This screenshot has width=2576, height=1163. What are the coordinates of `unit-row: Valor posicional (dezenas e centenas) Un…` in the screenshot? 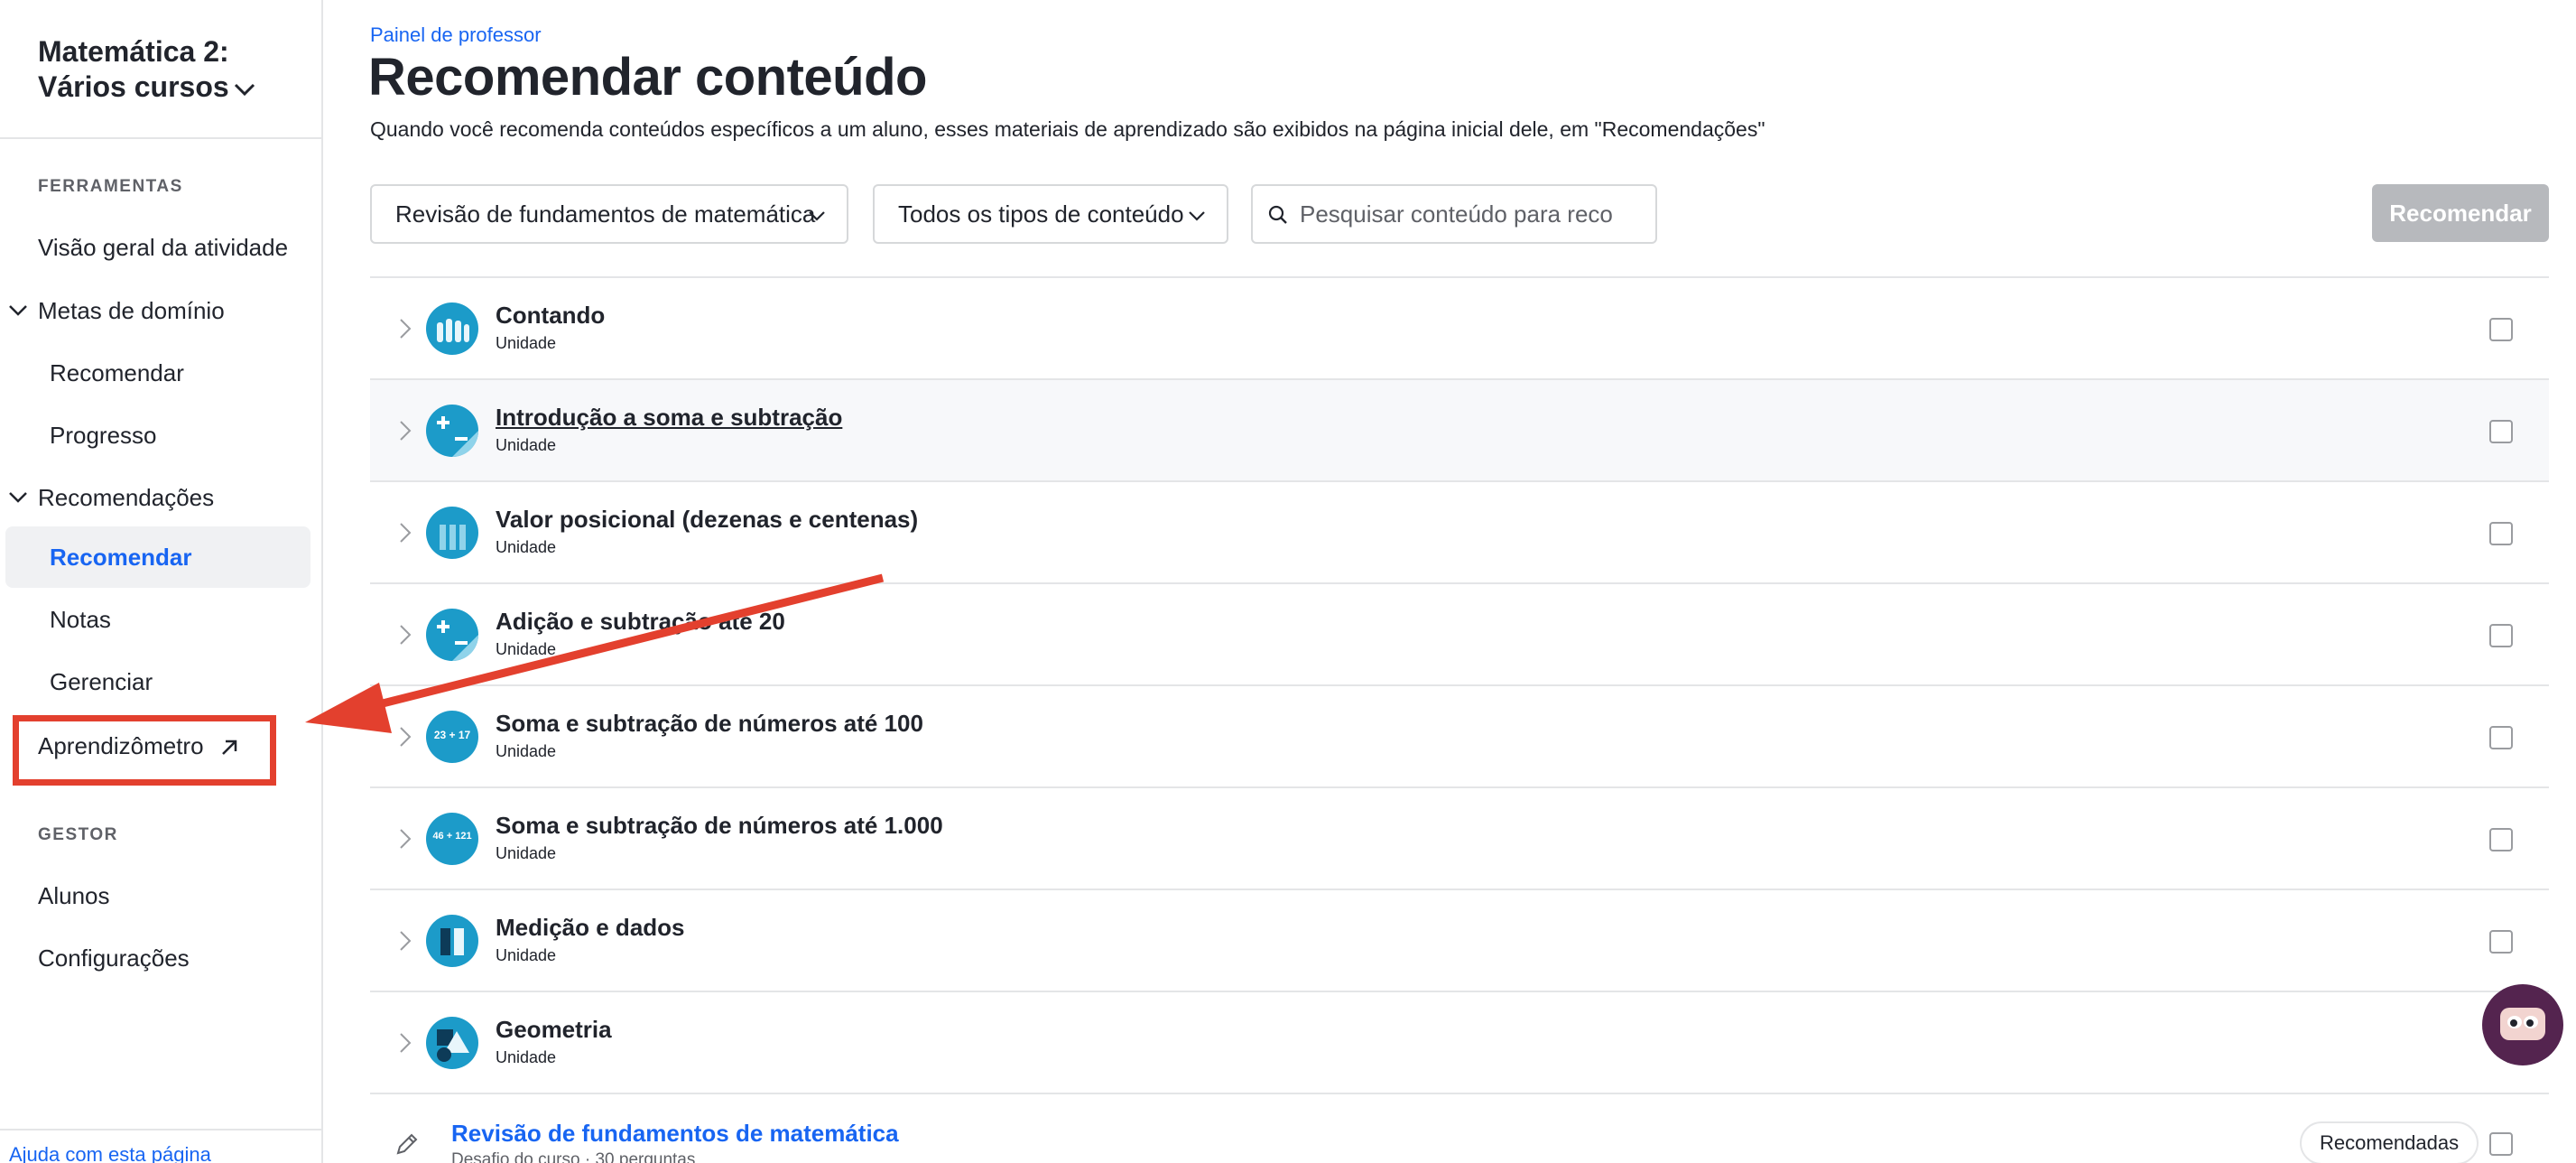 It's located at (1460, 533).